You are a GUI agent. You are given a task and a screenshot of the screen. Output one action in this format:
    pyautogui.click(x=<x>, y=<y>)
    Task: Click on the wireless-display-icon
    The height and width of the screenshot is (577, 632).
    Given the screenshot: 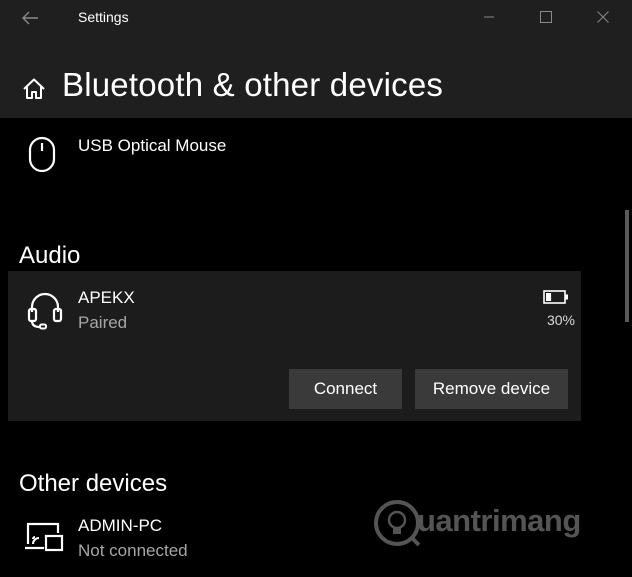 What is the action you would take?
    pyautogui.click(x=44, y=537)
    